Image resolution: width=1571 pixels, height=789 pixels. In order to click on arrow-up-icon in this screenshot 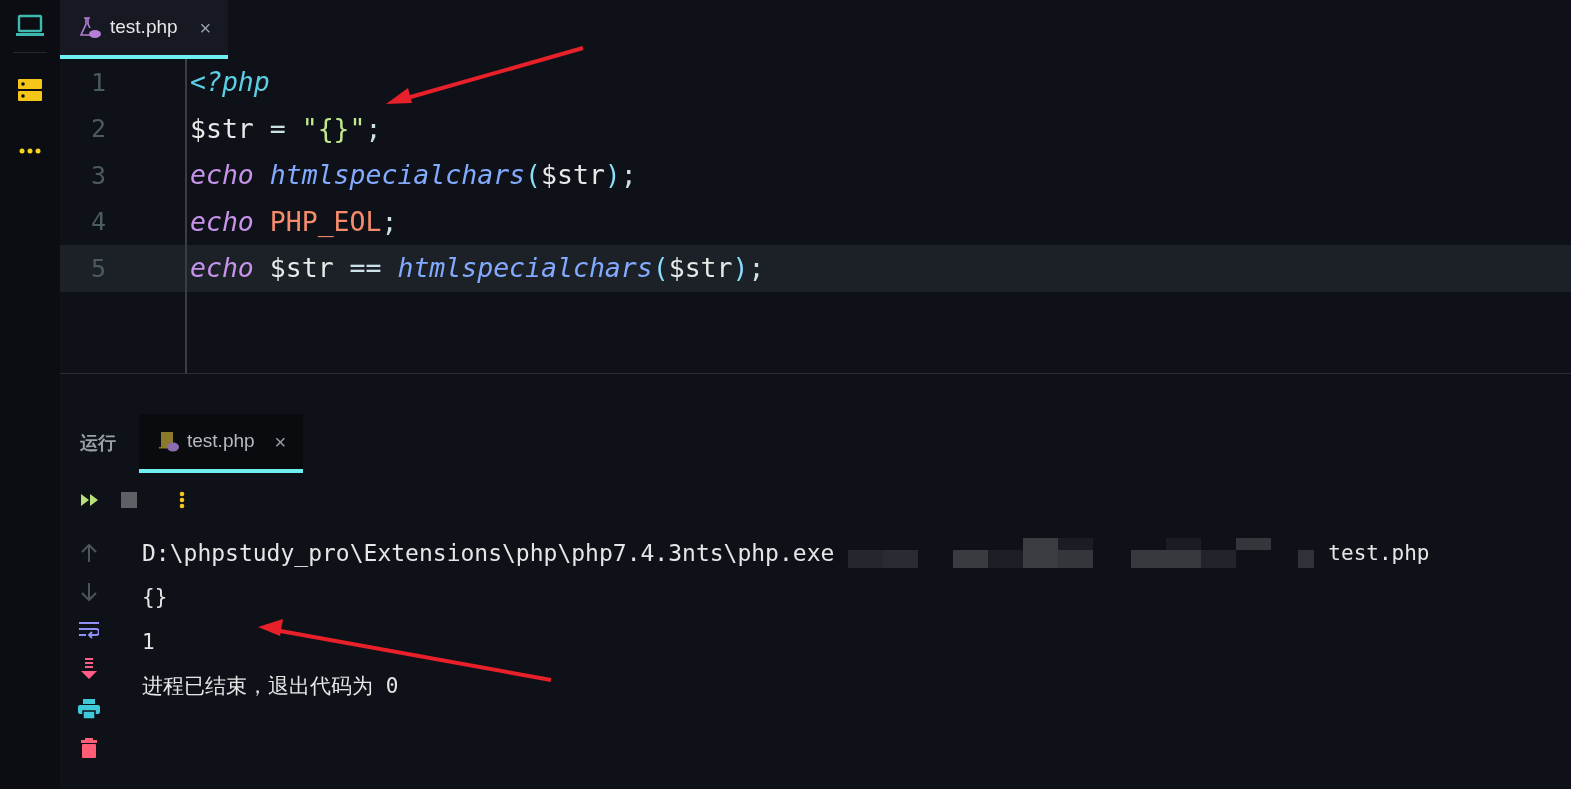, I will do `click(89, 553)`.